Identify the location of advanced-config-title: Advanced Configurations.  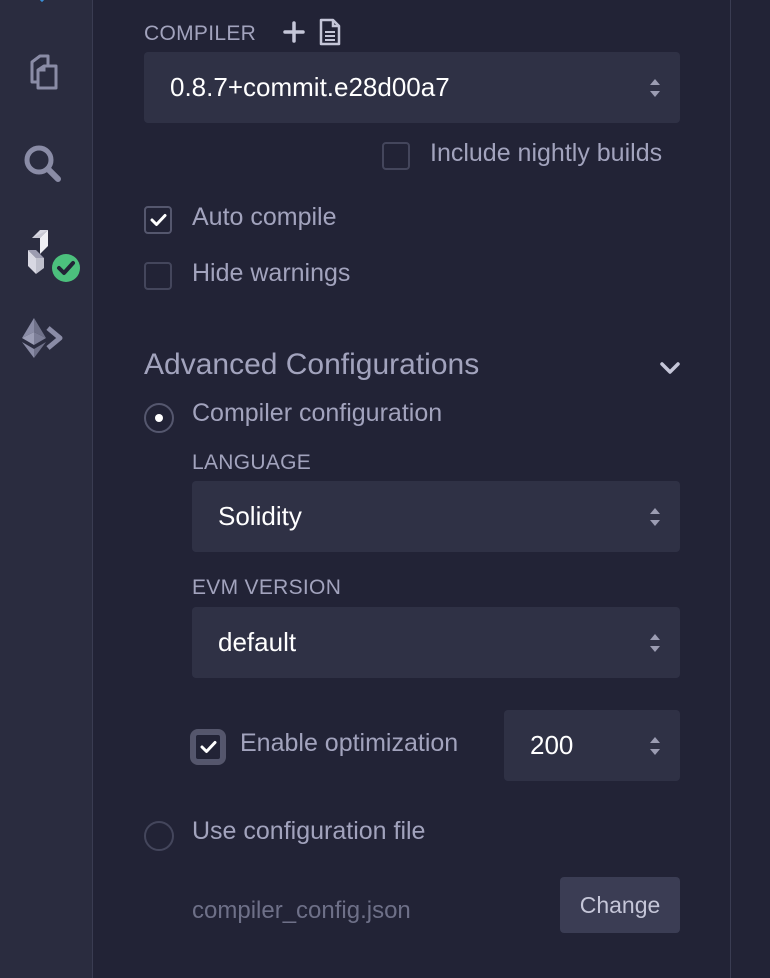
(311, 365).